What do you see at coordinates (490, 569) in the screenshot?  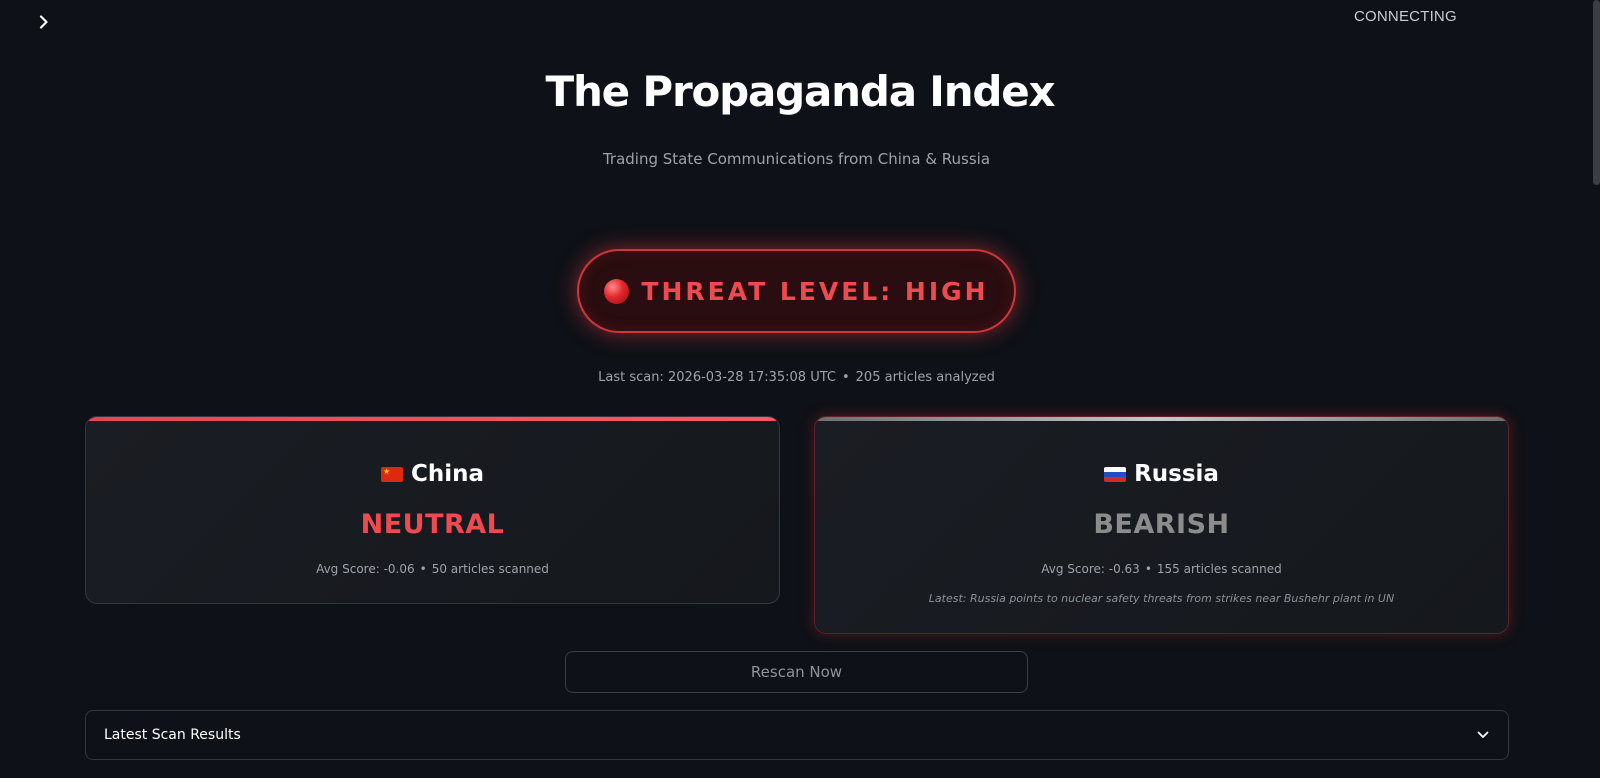 I see `articles-scanned: 50 articles scanned` at bounding box center [490, 569].